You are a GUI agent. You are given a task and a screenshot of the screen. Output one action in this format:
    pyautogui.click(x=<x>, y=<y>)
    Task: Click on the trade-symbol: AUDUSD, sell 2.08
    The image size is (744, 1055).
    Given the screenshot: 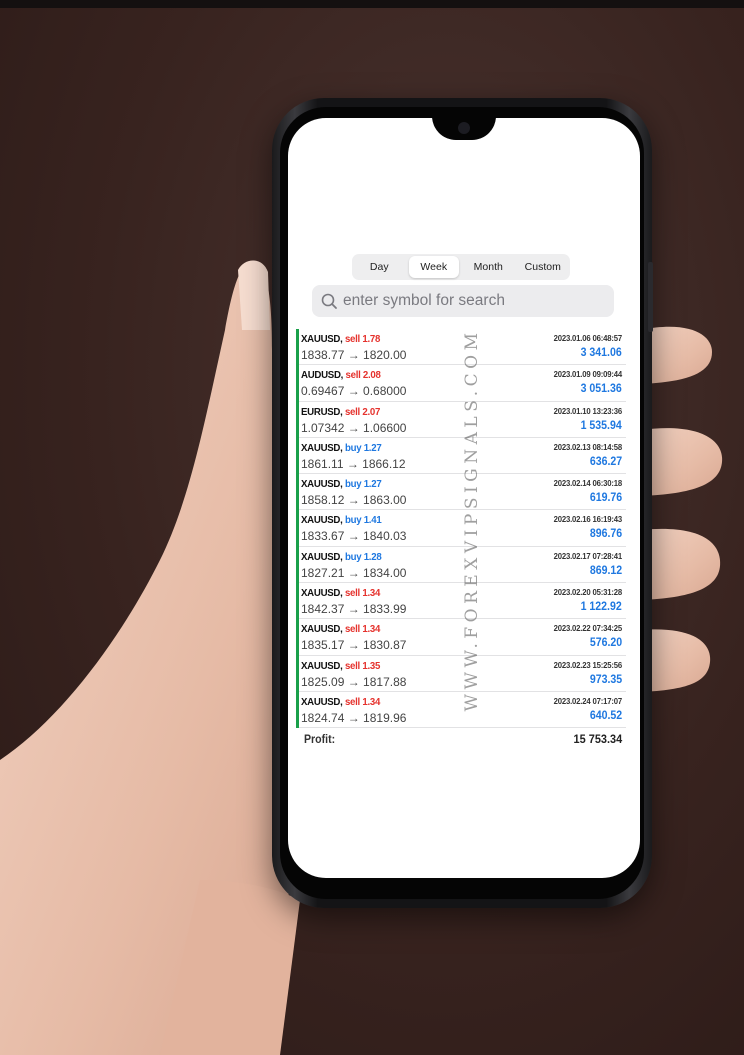 What is the action you would take?
    pyautogui.click(x=341, y=375)
    